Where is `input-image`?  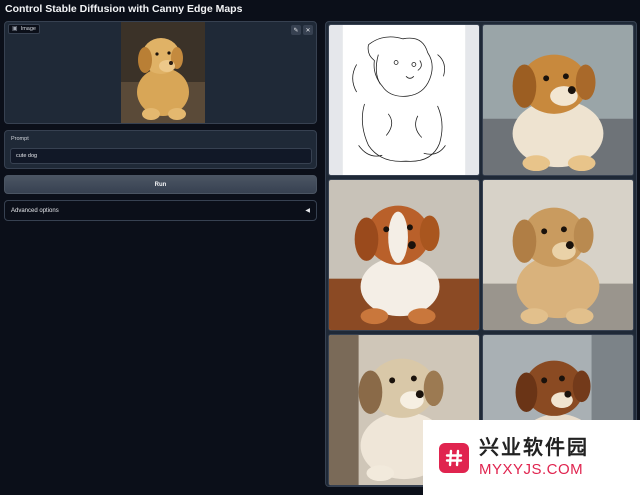 input-image is located at coordinates (163, 72).